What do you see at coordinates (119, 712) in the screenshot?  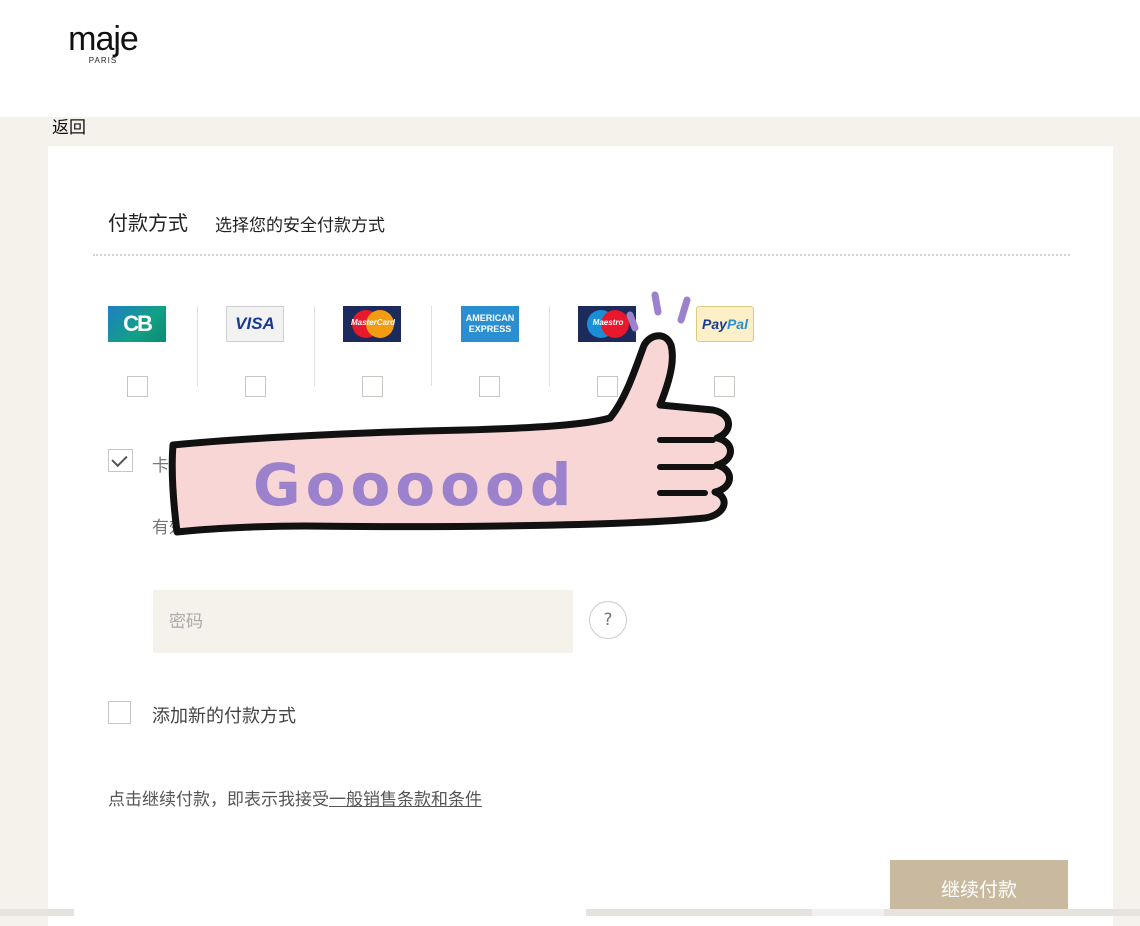 I see `add-payment-checkbox` at bounding box center [119, 712].